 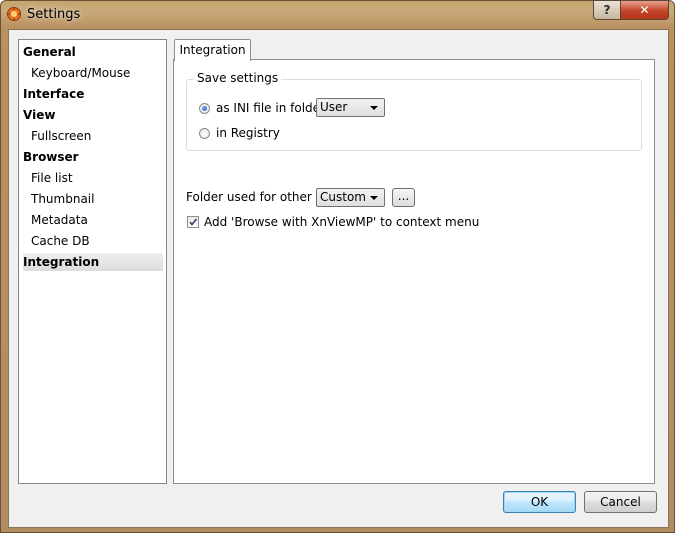 What do you see at coordinates (337, 14) in the screenshot?
I see `title-bar: Settings ? ✕` at bounding box center [337, 14].